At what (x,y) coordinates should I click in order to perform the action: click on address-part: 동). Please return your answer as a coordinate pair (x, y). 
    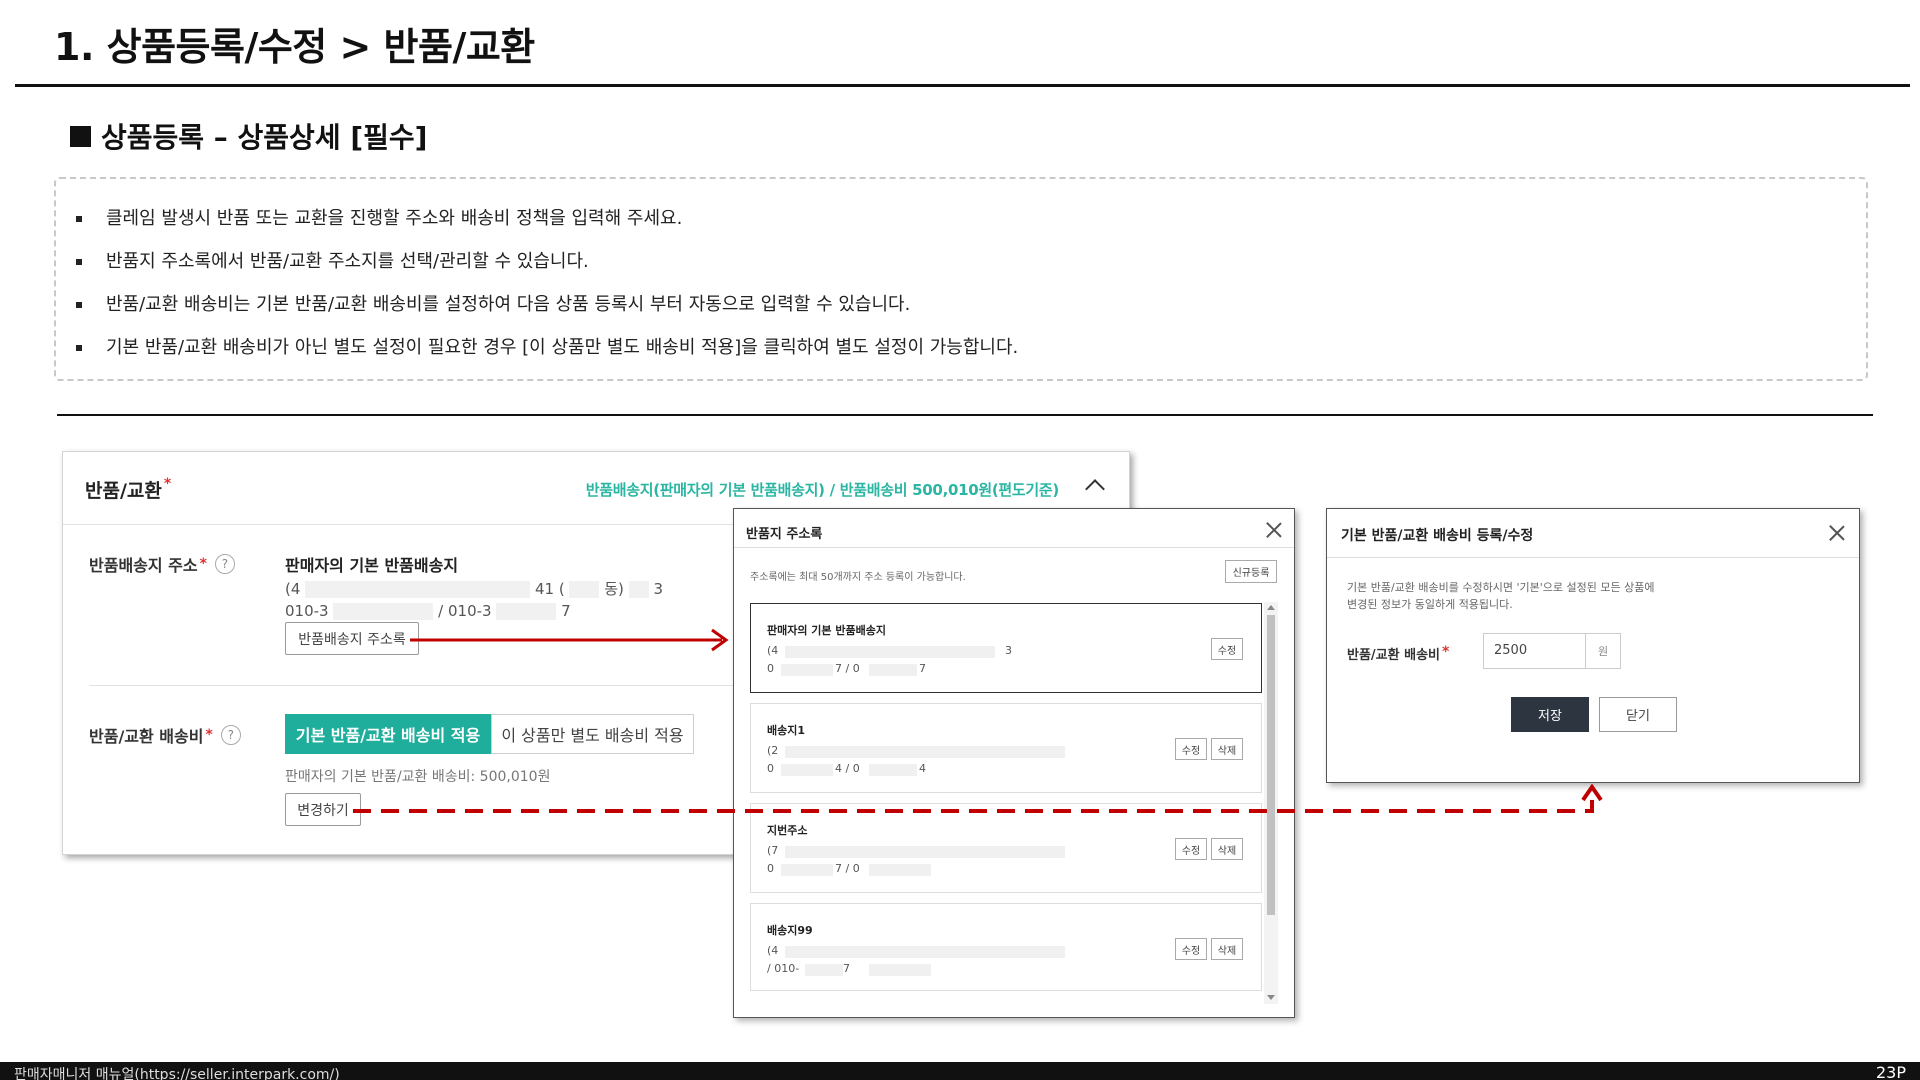
    Looking at the image, I should click on (614, 589).